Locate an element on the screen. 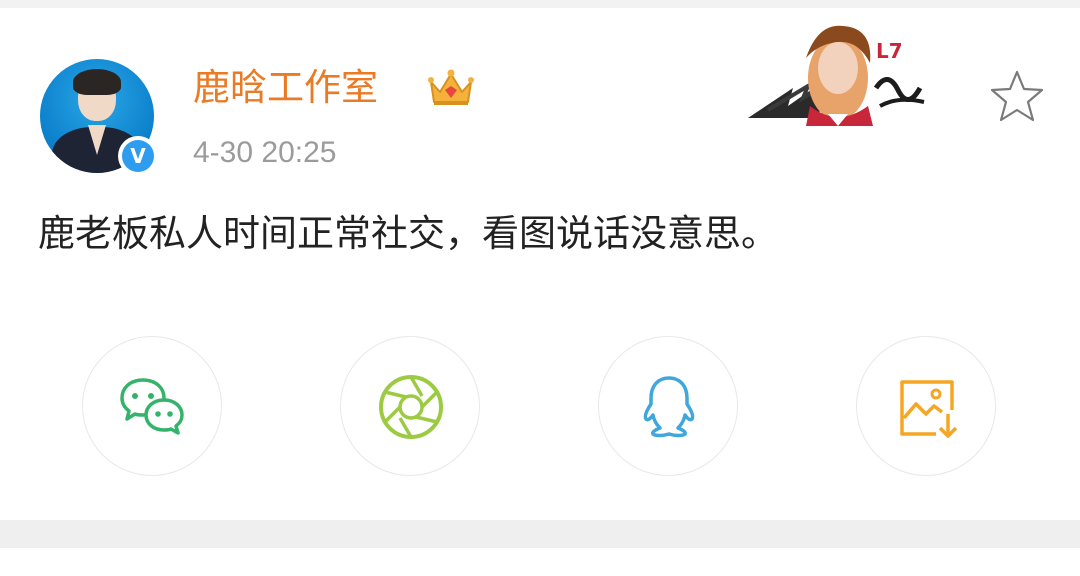  verified-v-icon: V is located at coordinates (138, 156).